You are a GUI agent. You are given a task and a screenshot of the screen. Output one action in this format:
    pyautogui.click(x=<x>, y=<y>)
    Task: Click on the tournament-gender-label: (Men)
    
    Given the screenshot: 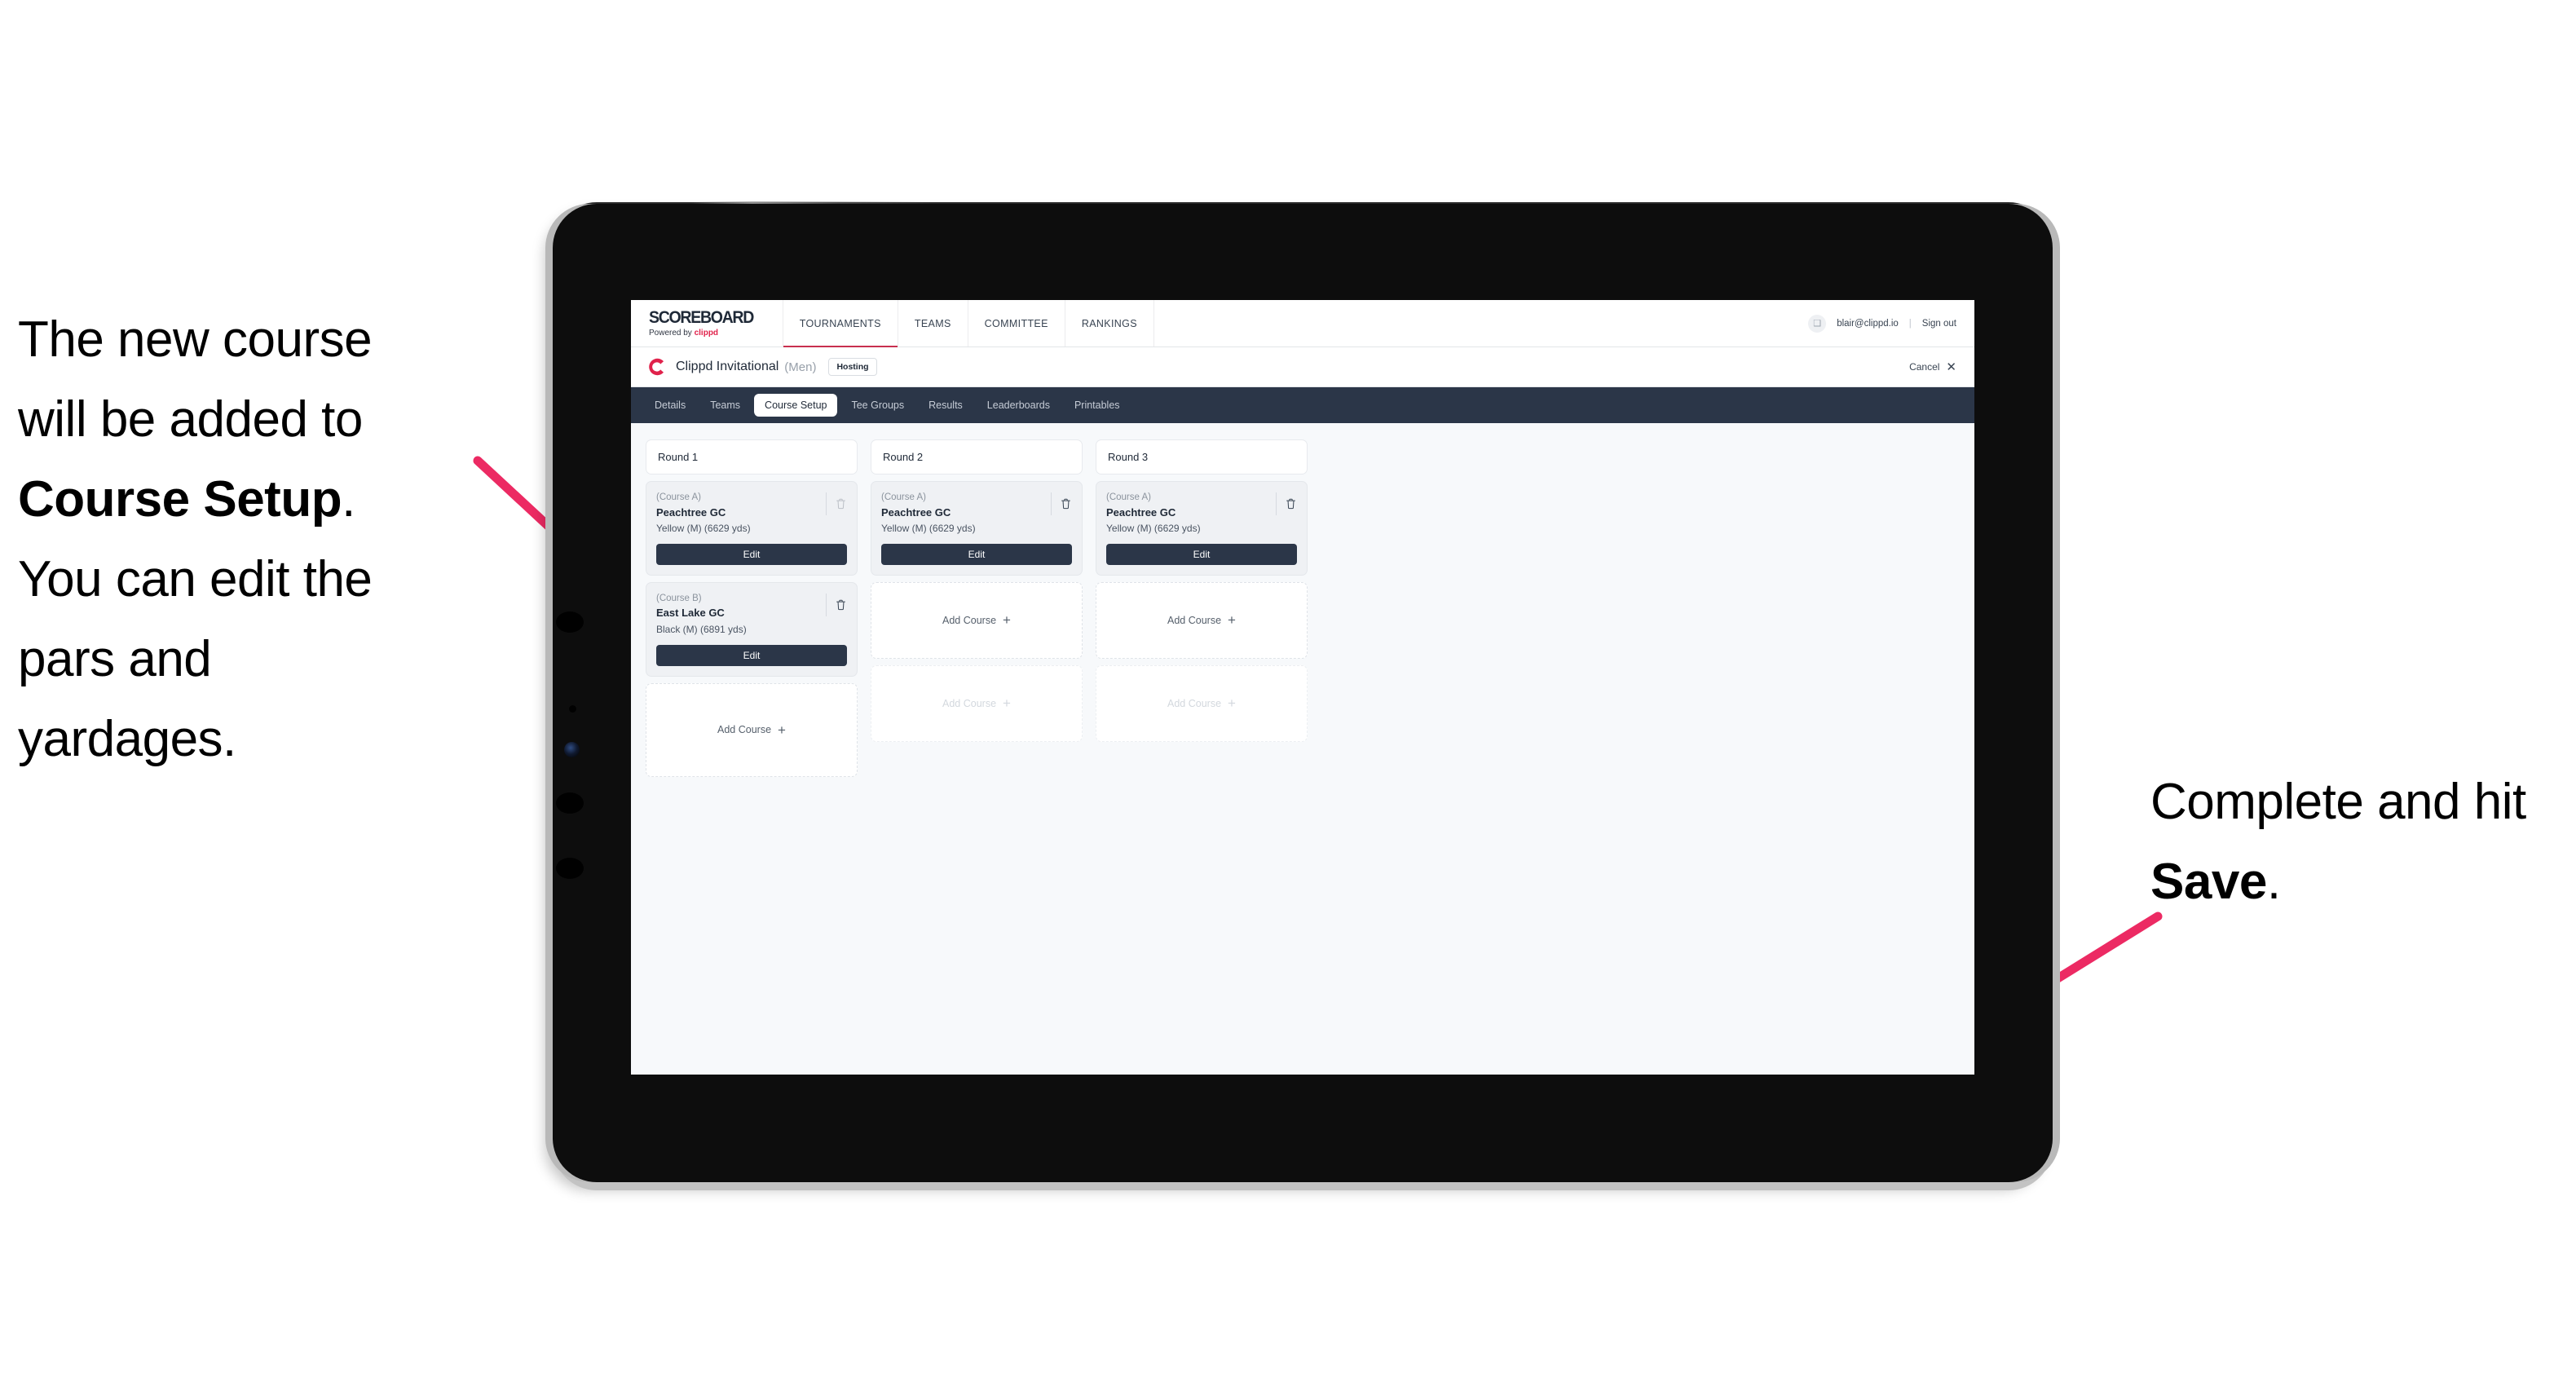 What is the action you would take?
    pyautogui.click(x=800, y=367)
    